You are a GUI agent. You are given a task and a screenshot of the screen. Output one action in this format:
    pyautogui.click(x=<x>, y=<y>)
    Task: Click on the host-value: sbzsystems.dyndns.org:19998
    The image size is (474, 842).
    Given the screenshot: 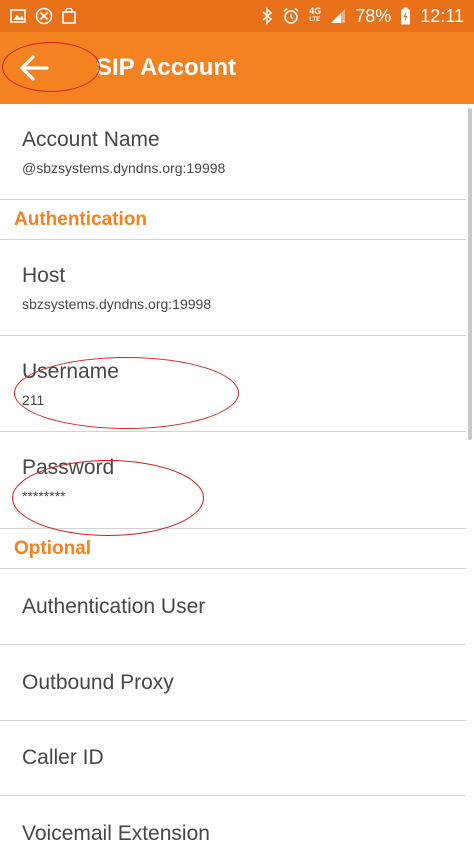 What is the action you would take?
    pyautogui.click(x=117, y=303)
    